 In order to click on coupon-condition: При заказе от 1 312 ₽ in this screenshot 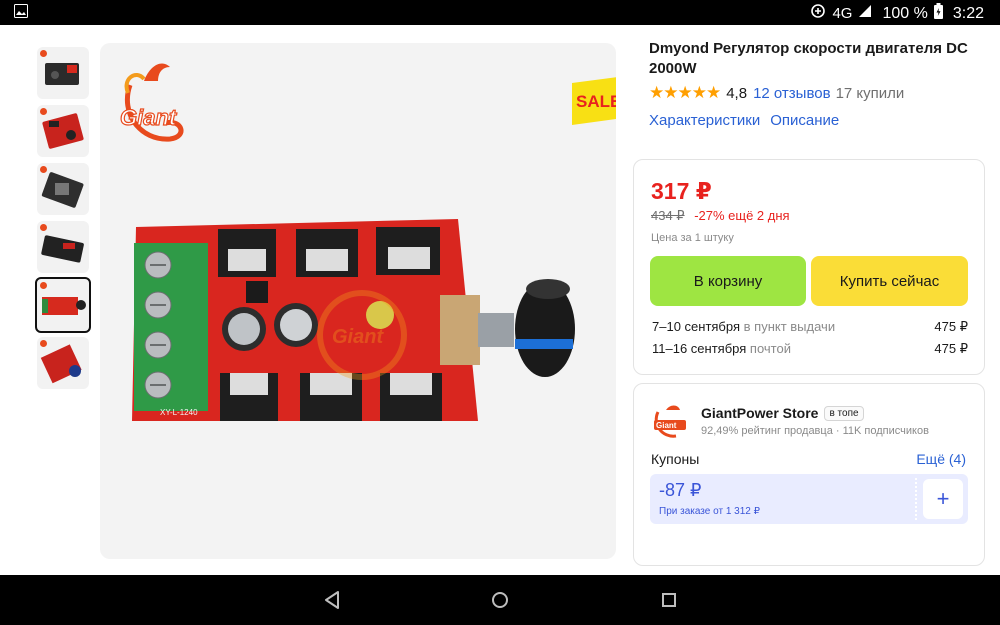, I will do `click(709, 511)`.